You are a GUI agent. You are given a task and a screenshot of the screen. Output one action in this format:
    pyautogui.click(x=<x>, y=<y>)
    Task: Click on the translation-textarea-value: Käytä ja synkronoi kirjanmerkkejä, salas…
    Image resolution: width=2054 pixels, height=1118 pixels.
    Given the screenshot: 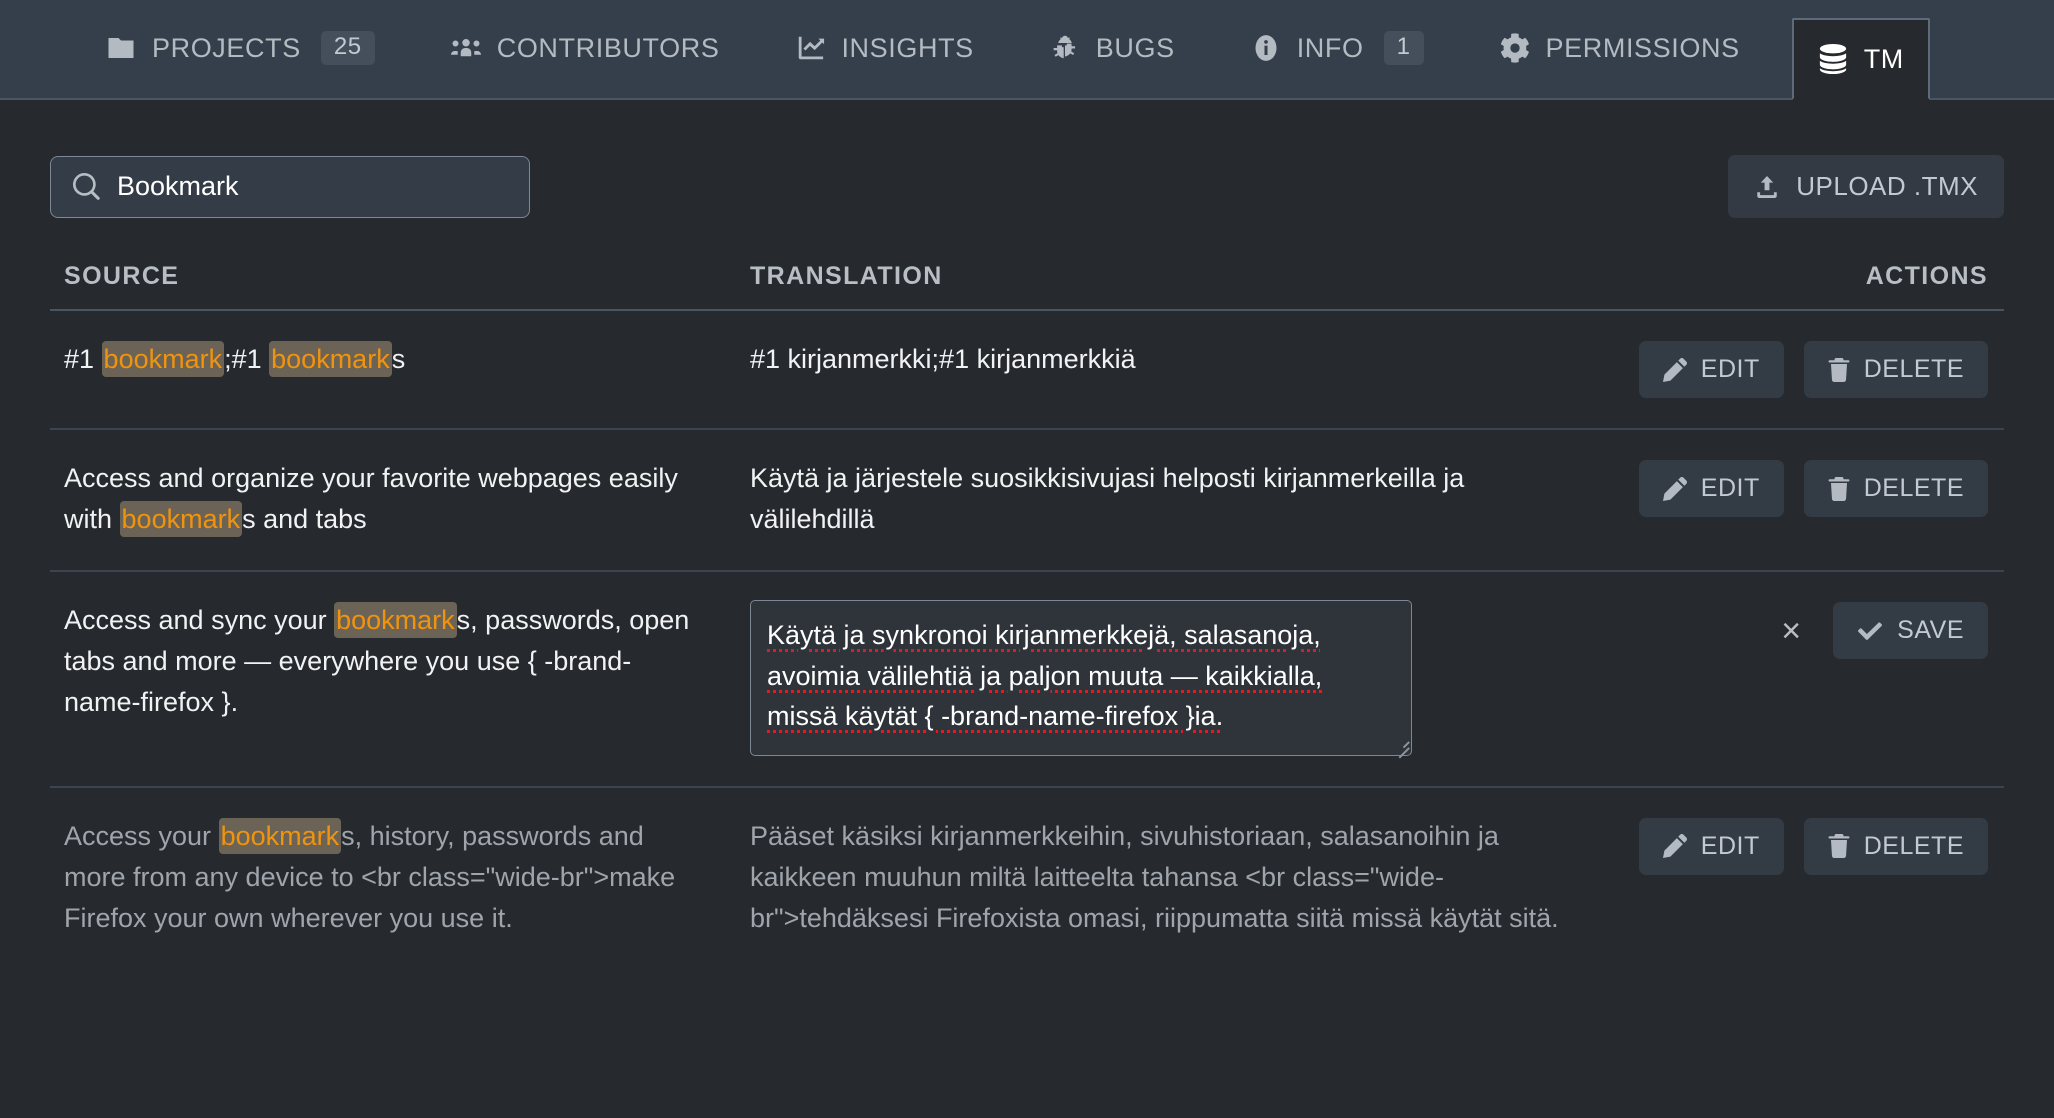 What is the action you would take?
    pyautogui.click(x=1045, y=676)
    